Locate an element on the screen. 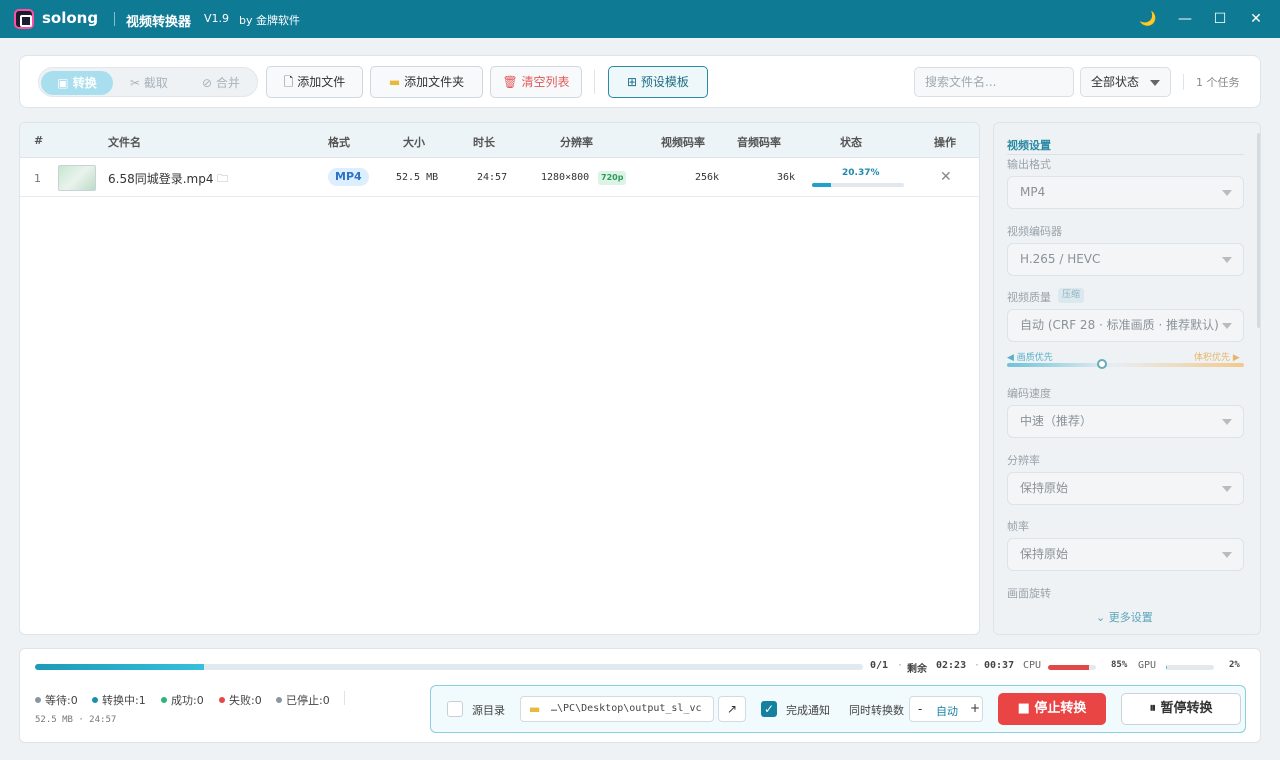 This screenshot has width=1280, height=760. cpu-value: 85% is located at coordinates (1119, 665).